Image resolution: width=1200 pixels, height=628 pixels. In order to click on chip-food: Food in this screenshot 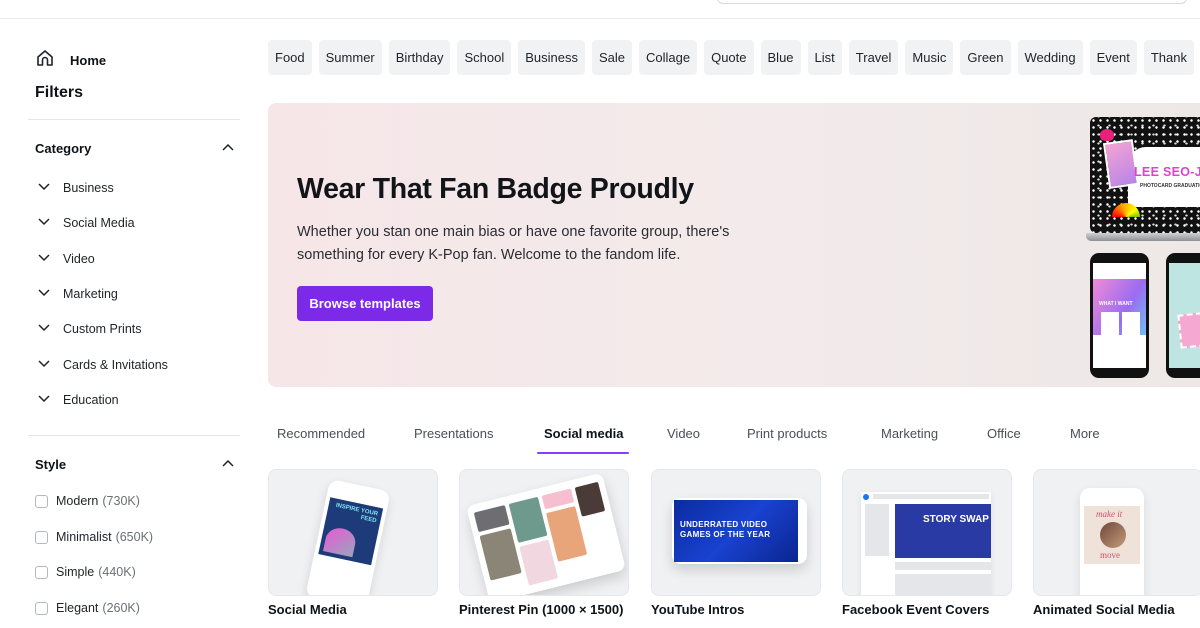, I will do `click(290, 57)`.